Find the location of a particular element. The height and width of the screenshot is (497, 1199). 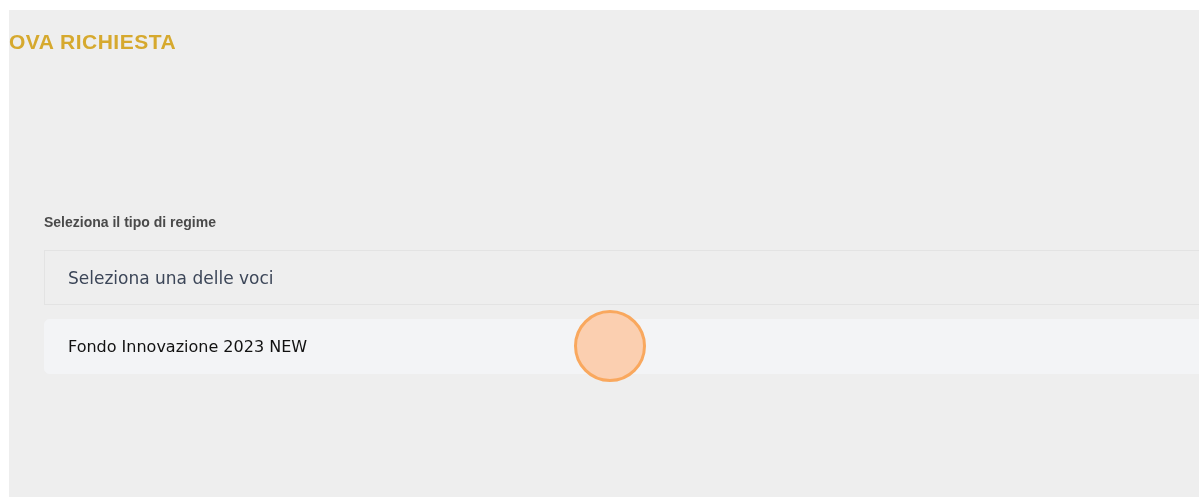

page-title: OVA RICHIESTA is located at coordinates (93, 41).